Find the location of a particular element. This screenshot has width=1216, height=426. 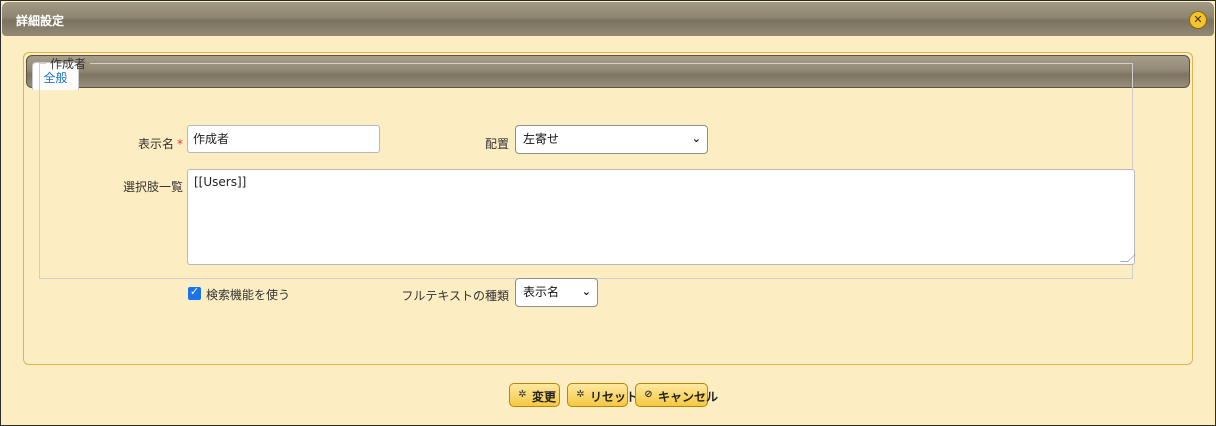

change-button: ✲ 変更 is located at coordinates (534, 395).